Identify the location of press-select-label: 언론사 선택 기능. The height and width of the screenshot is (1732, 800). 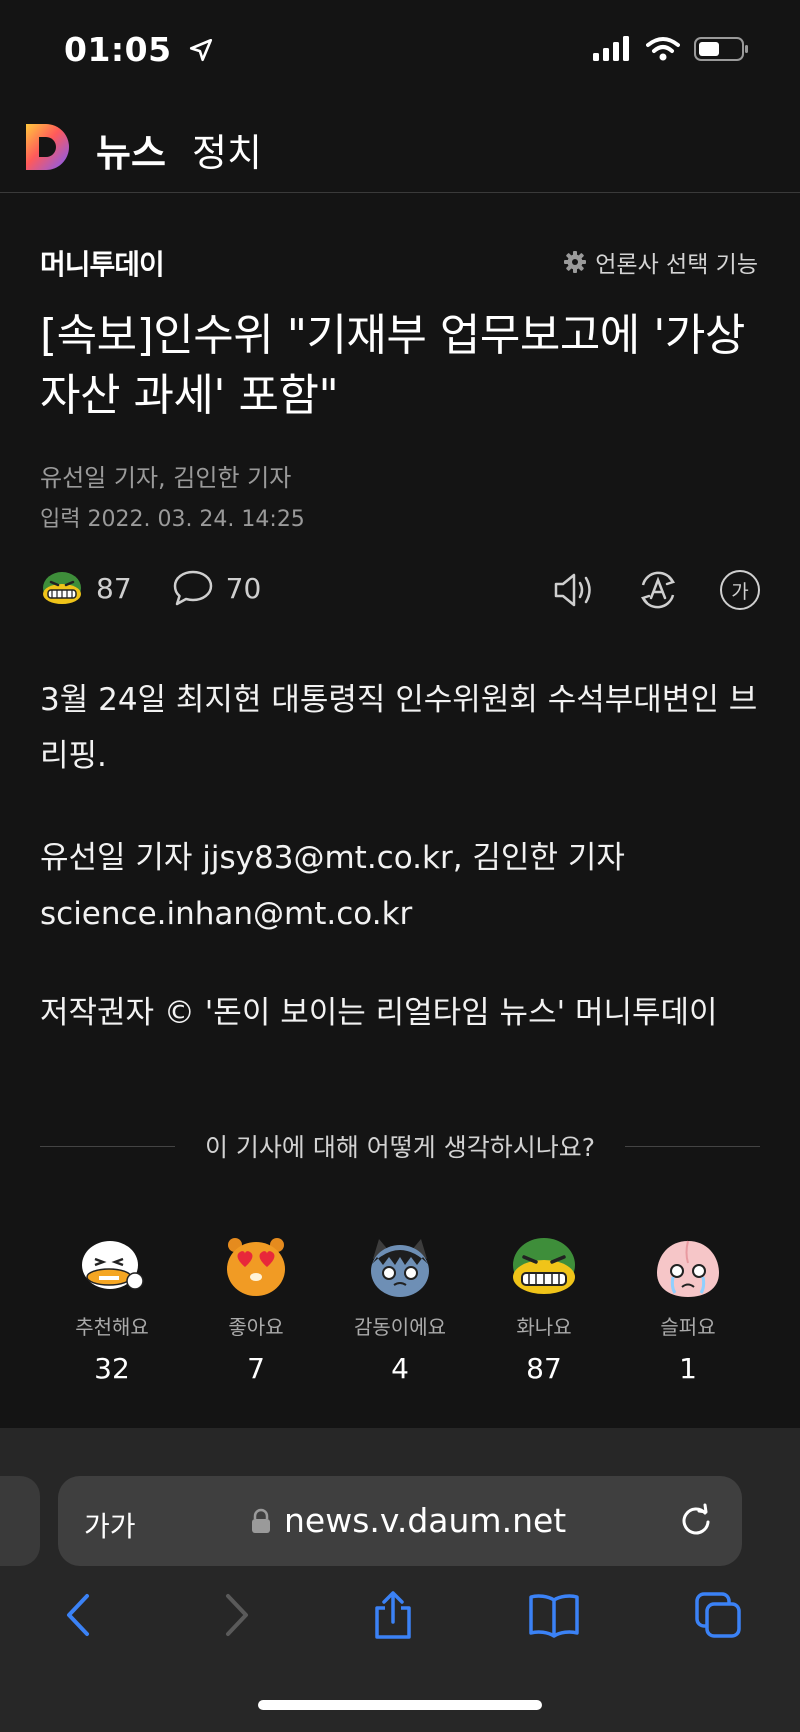
(676, 265).